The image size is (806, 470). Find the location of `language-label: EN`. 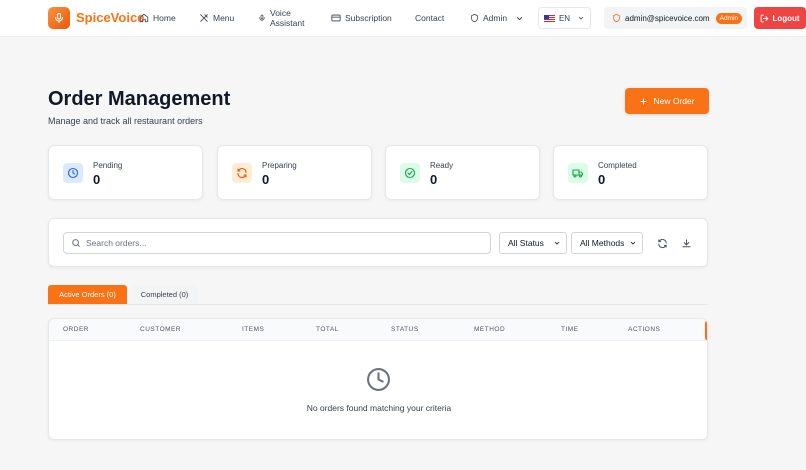

language-label: EN is located at coordinates (564, 18).